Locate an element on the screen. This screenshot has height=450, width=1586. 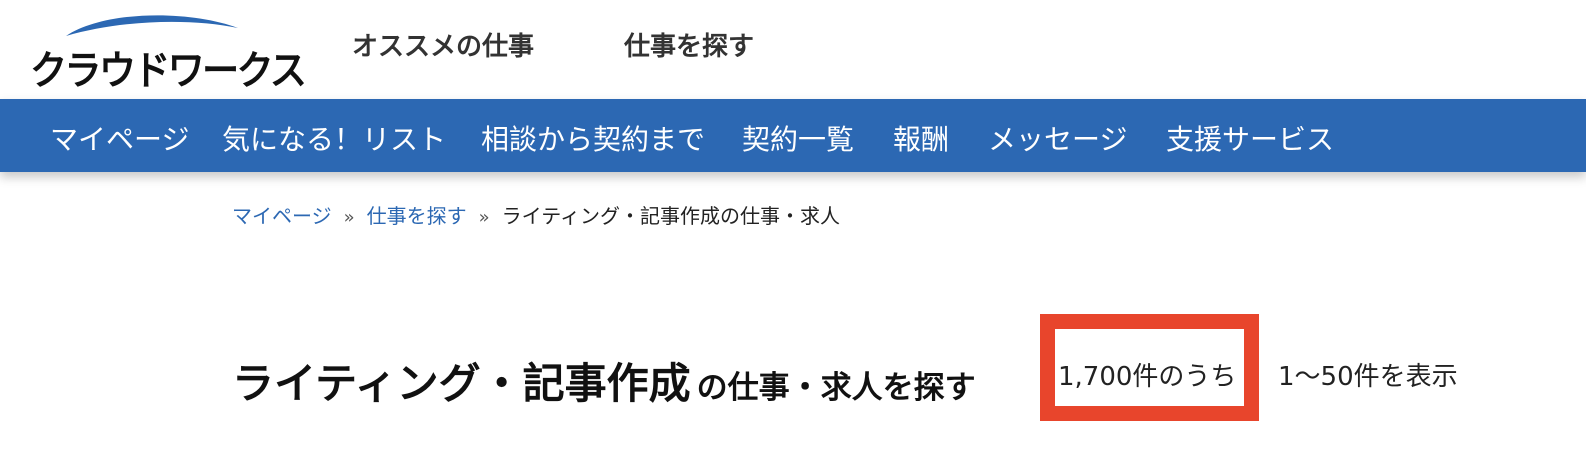
menu-consult-to-contract: 相談から契約まで is located at coordinates (593, 138).